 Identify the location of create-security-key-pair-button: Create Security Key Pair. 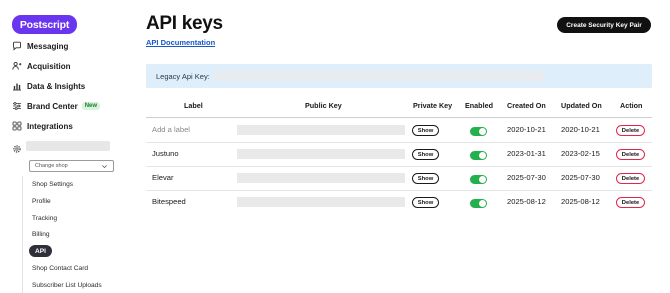
(604, 25).